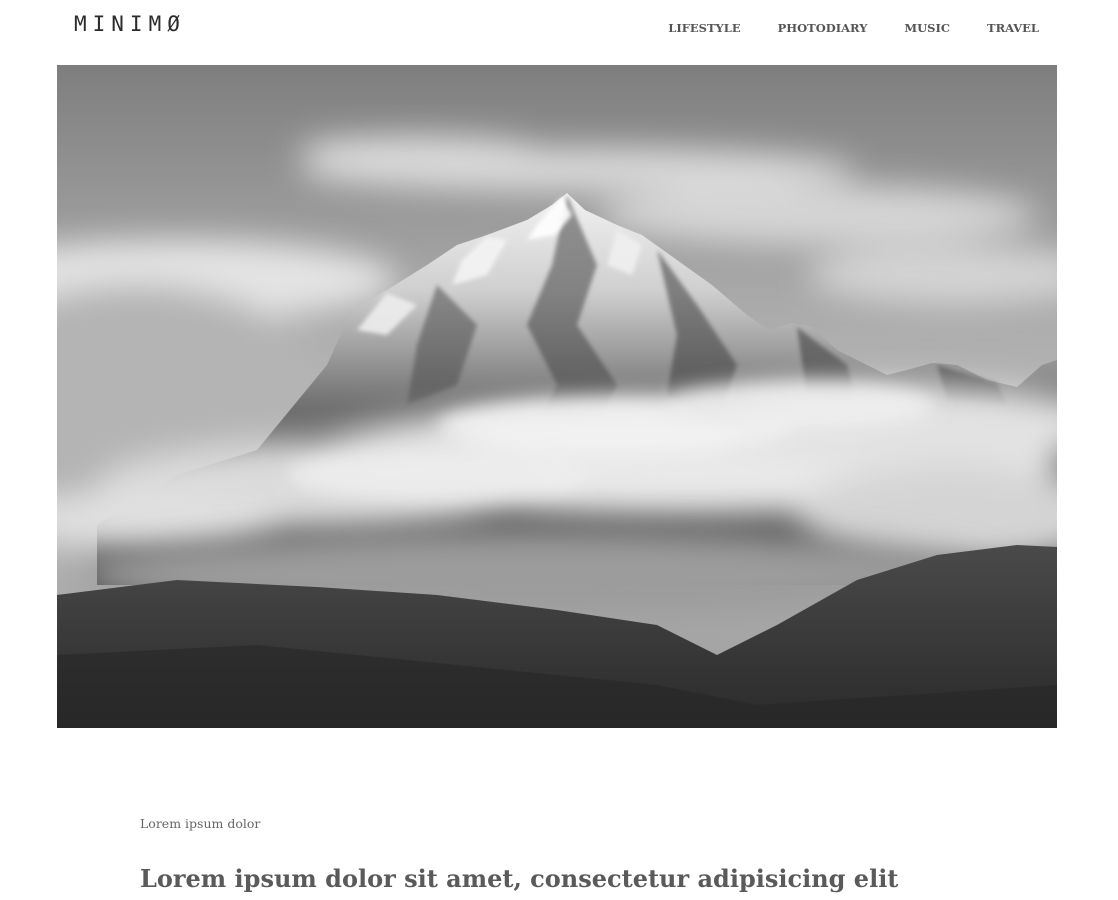  Describe the element at coordinates (559, 32) in the screenshot. I see `site-header: MINIMØ LIFESTYLE PHOTODIARY MUSIC TRAVEL` at that location.